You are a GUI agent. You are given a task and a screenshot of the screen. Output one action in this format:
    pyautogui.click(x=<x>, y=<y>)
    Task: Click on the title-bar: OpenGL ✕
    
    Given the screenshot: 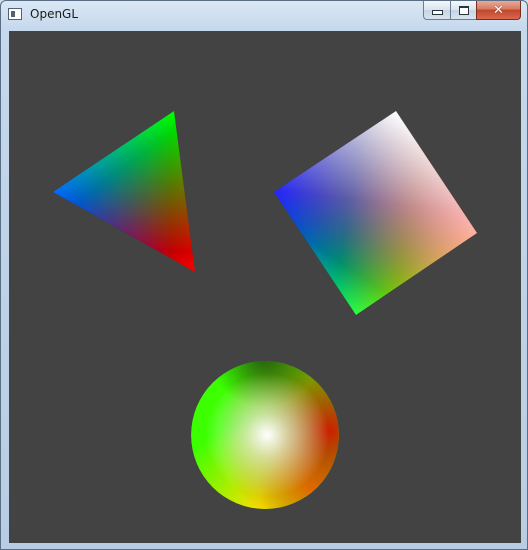 What is the action you would take?
    pyautogui.click(x=264, y=15)
    